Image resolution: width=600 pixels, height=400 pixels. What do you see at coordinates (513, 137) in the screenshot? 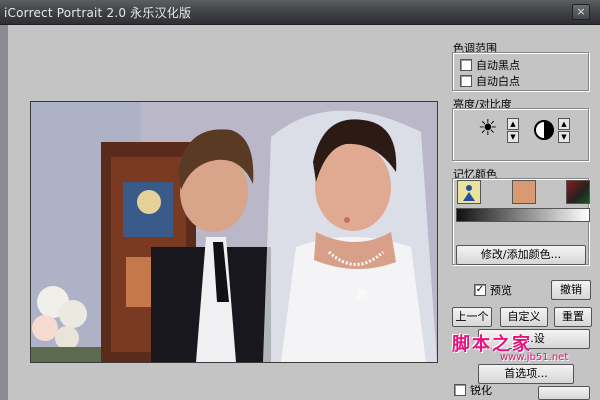
I see `brightness-down-icon: ▼` at bounding box center [513, 137].